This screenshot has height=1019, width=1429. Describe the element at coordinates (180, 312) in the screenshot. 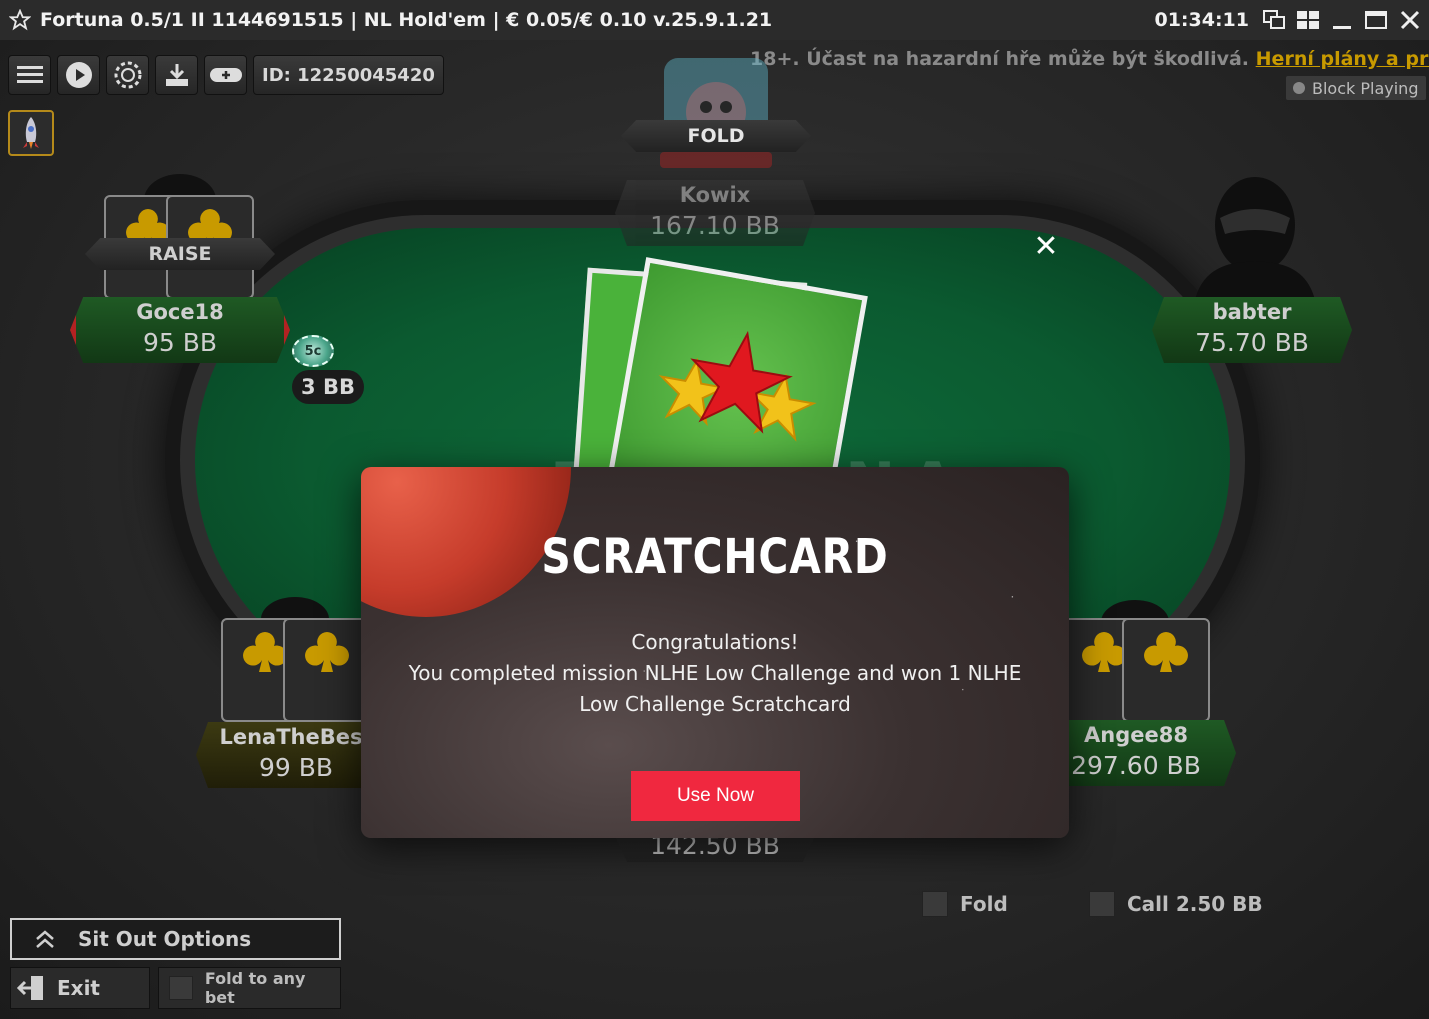

I see `player-name: Goce18` at that location.